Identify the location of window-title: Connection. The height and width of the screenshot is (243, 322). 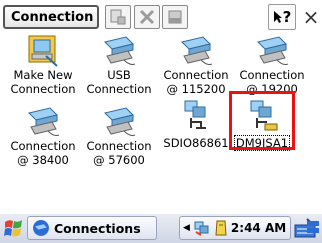
(52, 17).